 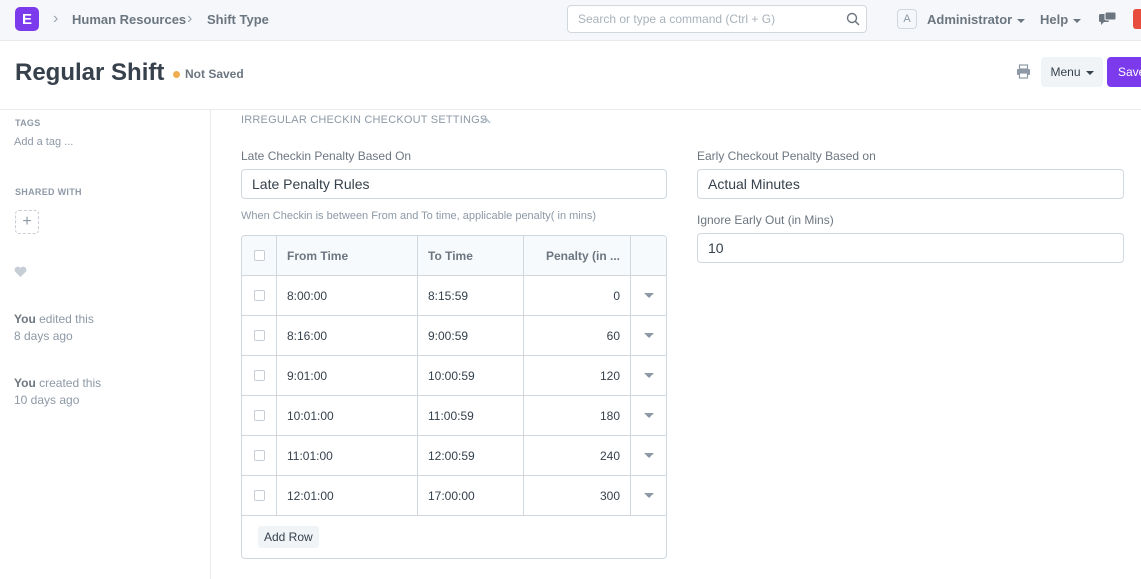 What do you see at coordinates (68, 383) in the screenshot?
I see `activity-action: created this` at bounding box center [68, 383].